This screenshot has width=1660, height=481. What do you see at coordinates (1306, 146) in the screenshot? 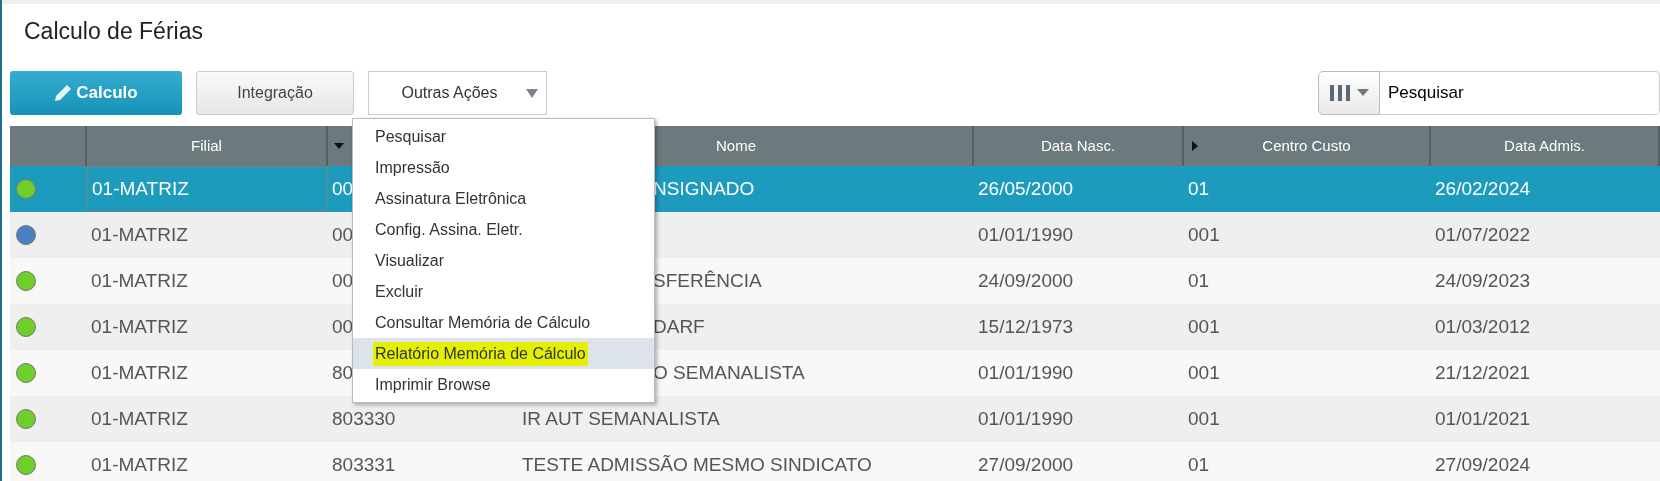
I see `column-header: Centro Custo` at bounding box center [1306, 146].